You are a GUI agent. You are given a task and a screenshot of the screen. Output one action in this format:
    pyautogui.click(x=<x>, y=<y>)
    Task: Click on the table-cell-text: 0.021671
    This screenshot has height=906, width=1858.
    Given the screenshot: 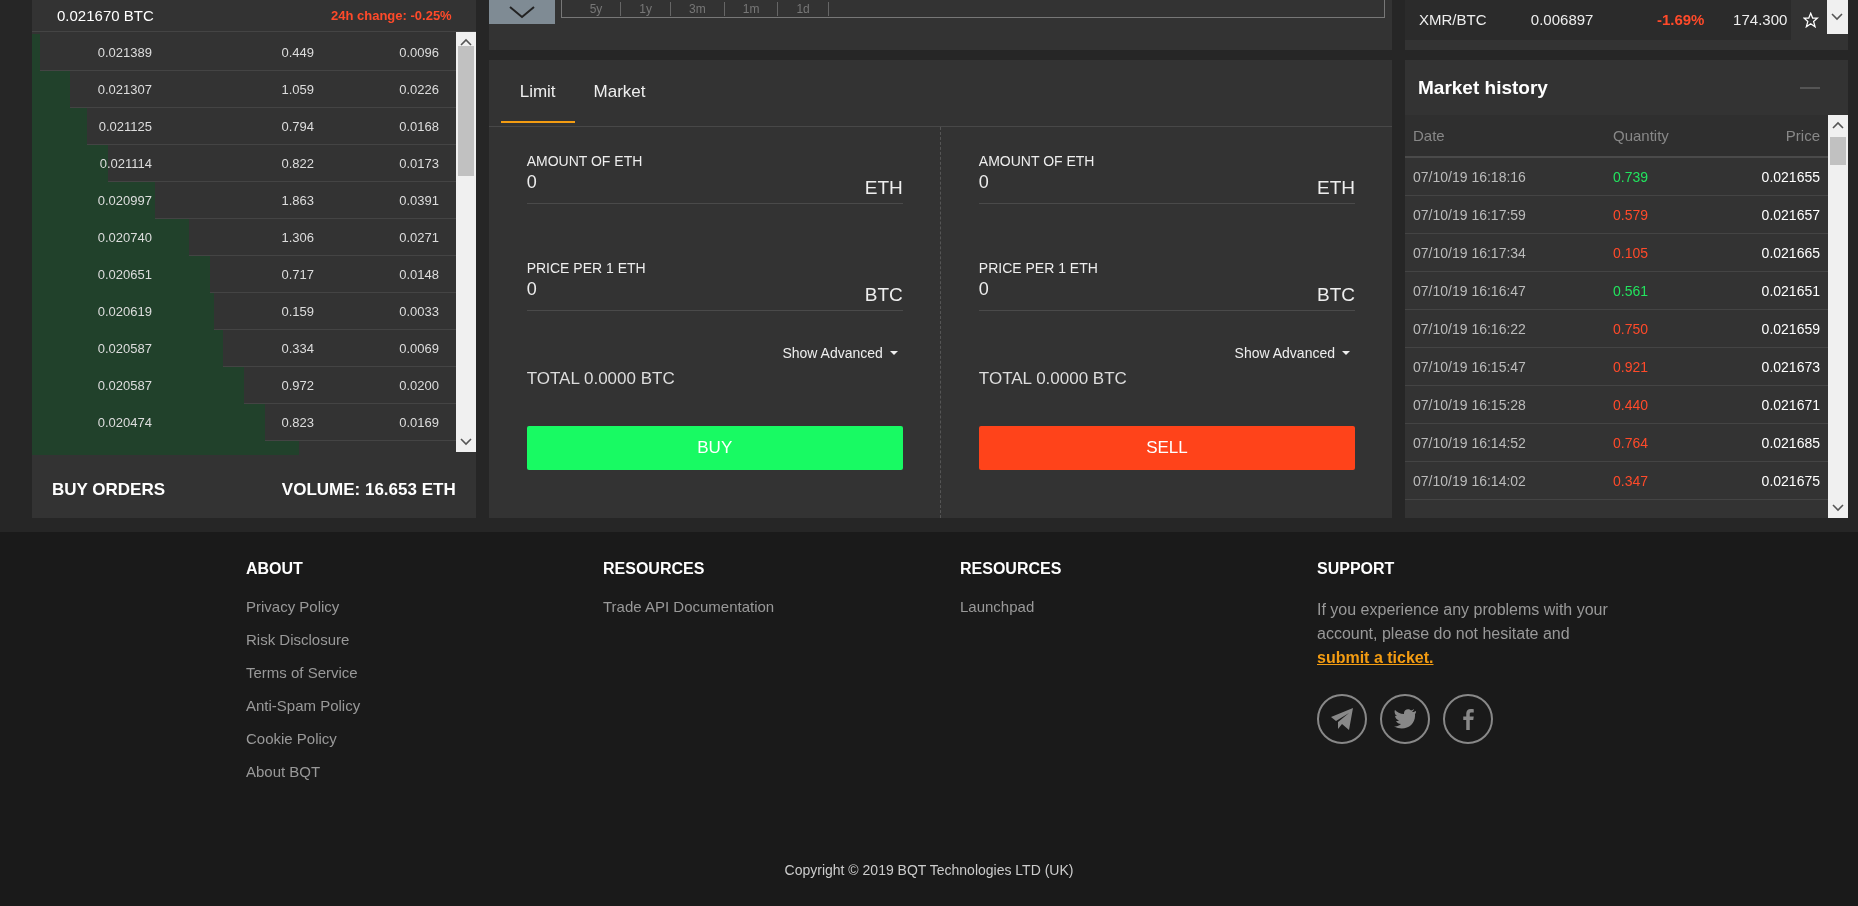 What is the action you would take?
    pyautogui.click(x=1790, y=404)
    